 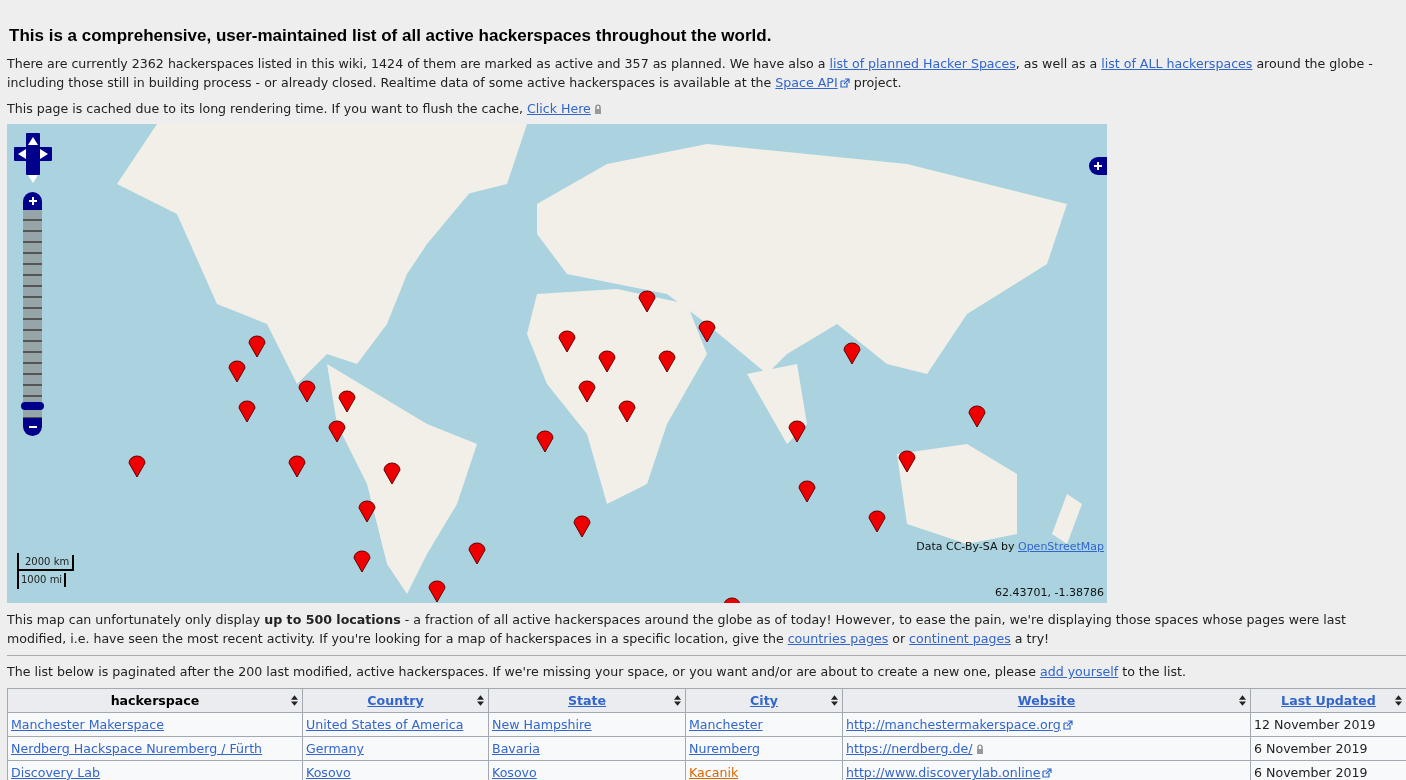 I want to click on paragraph: This map can unfortunately only display up to 500 locations - a fraction of all active hackerspaces around the globe as of today! However, to ease the pain, we're displaying those spaces whose pages were last modified, i.e. have seen the most recent activity. If you're looking for a map of hackerspaces in a specific location, give the countries pages or continent pages a try!, so click(x=677, y=629).